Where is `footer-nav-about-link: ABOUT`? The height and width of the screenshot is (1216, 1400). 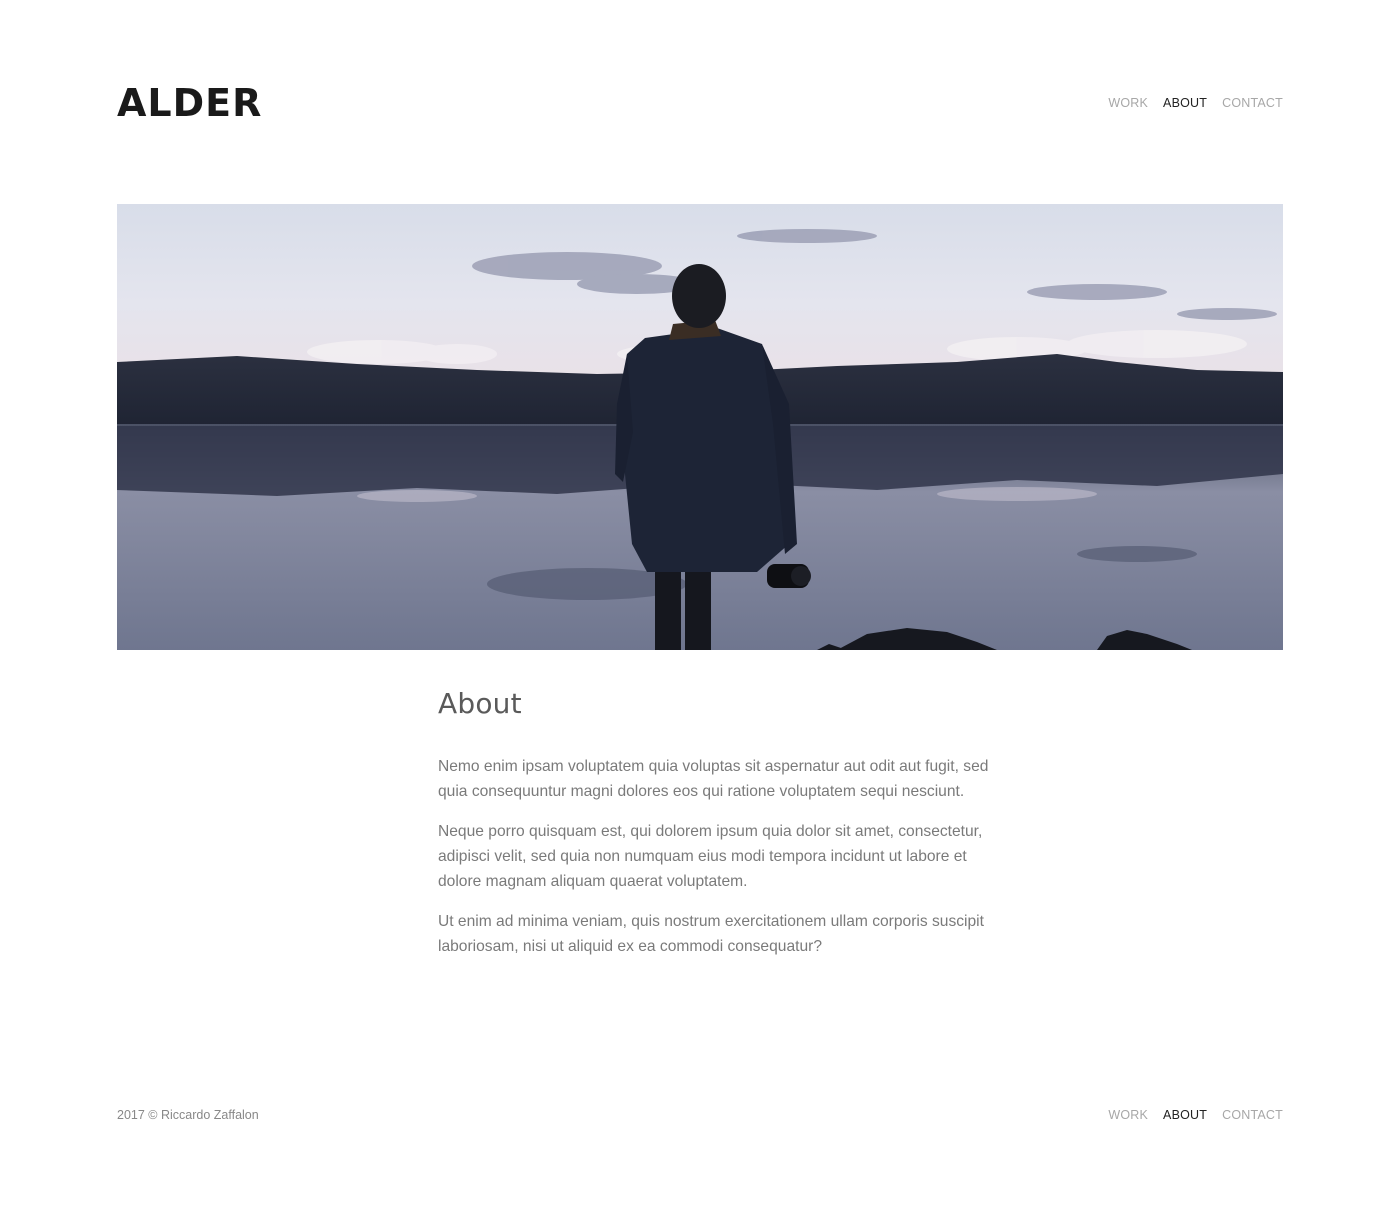 footer-nav-about-link: ABOUT is located at coordinates (1185, 1115).